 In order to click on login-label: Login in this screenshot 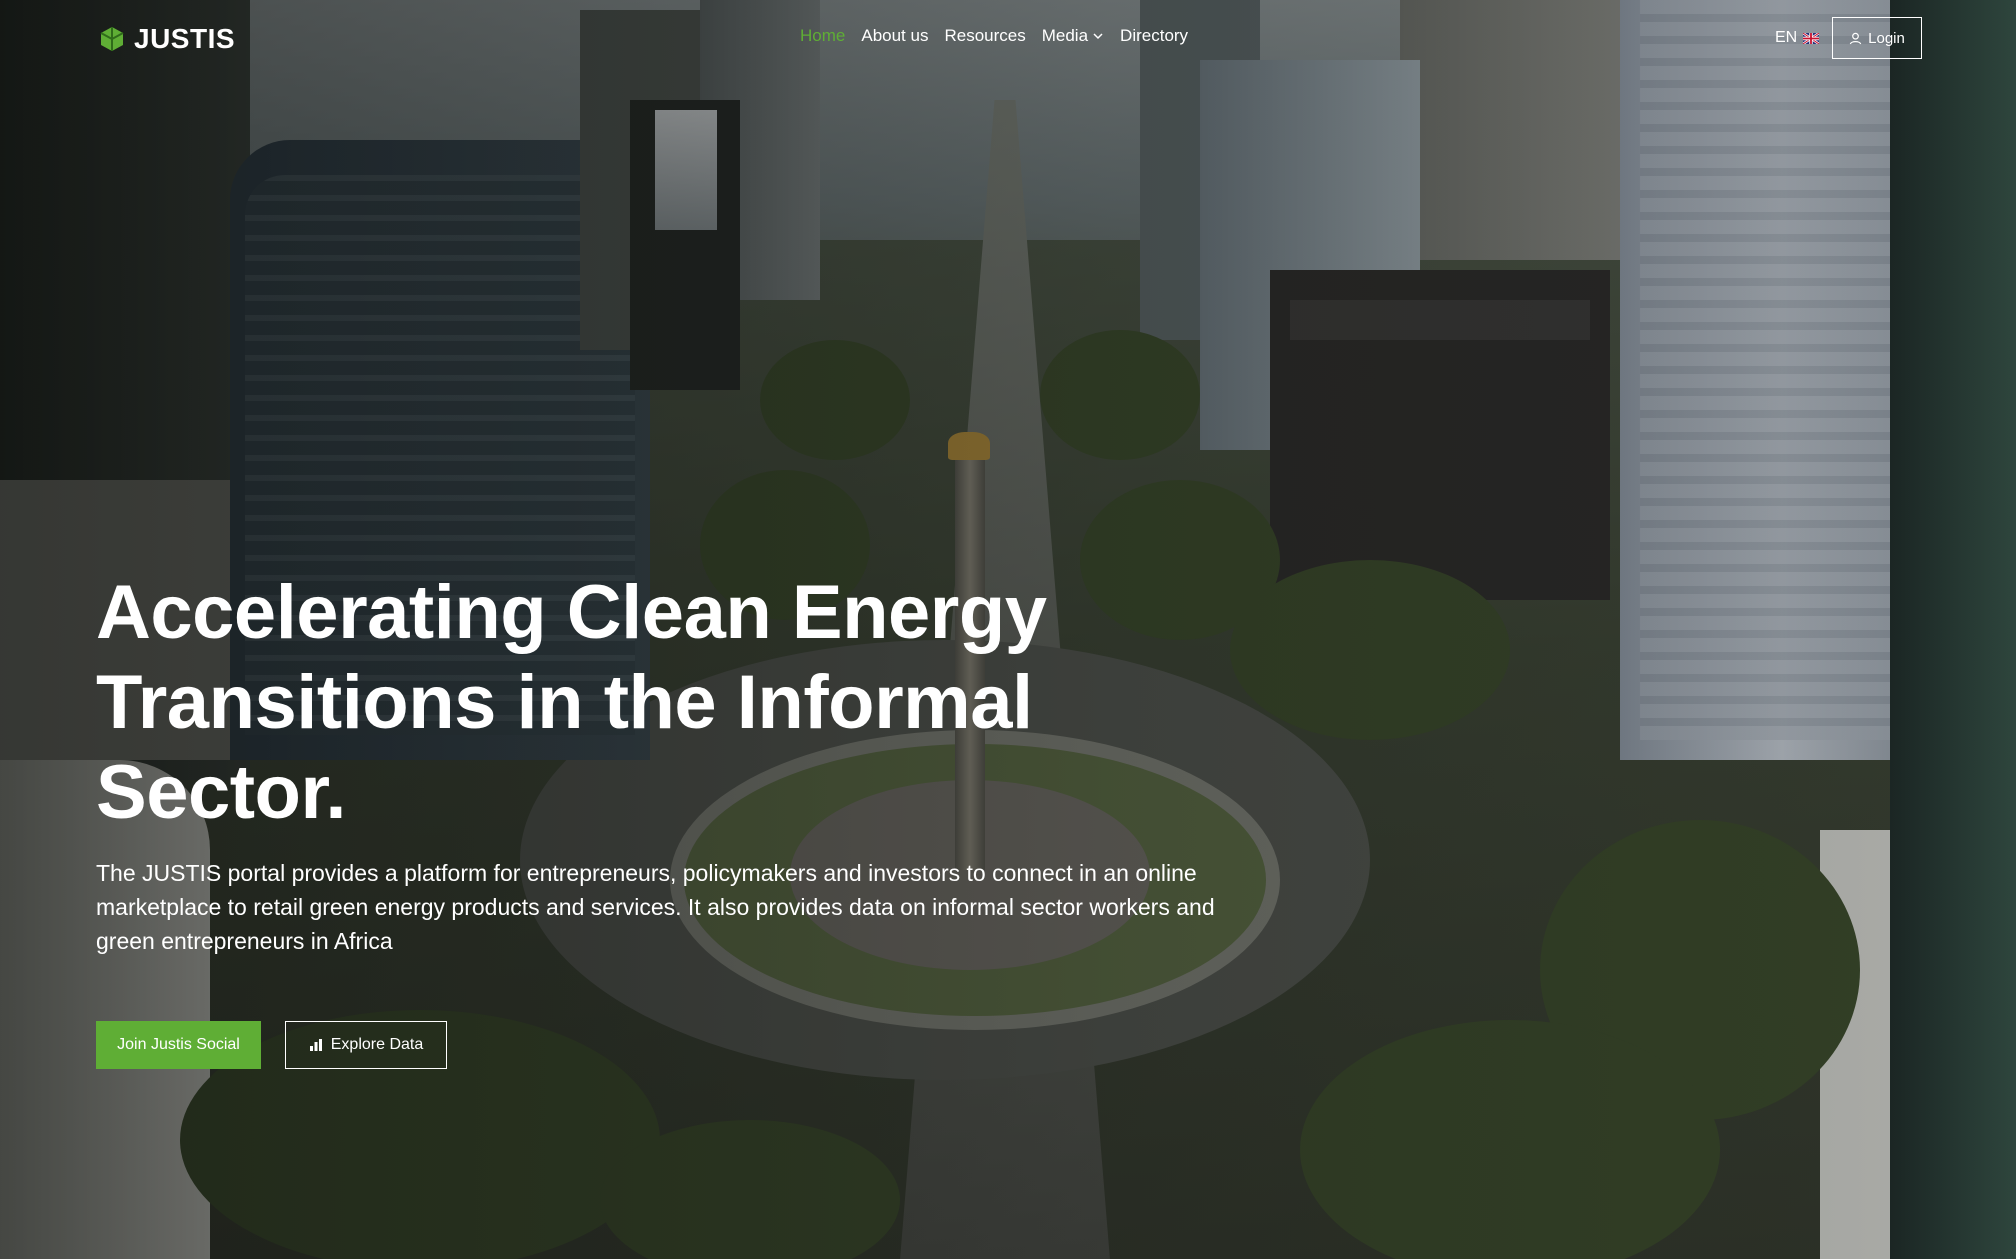, I will do `click(1886, 38)`.